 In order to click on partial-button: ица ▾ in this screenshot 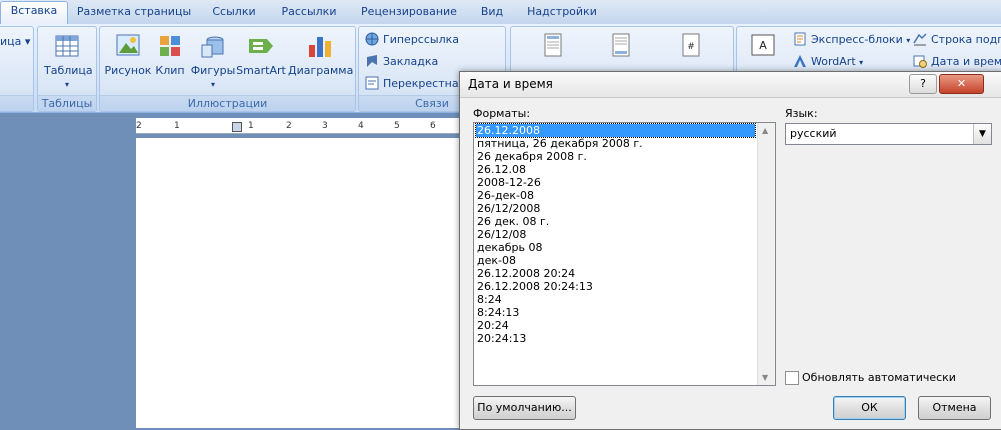, I will do `click(15, 42)`.